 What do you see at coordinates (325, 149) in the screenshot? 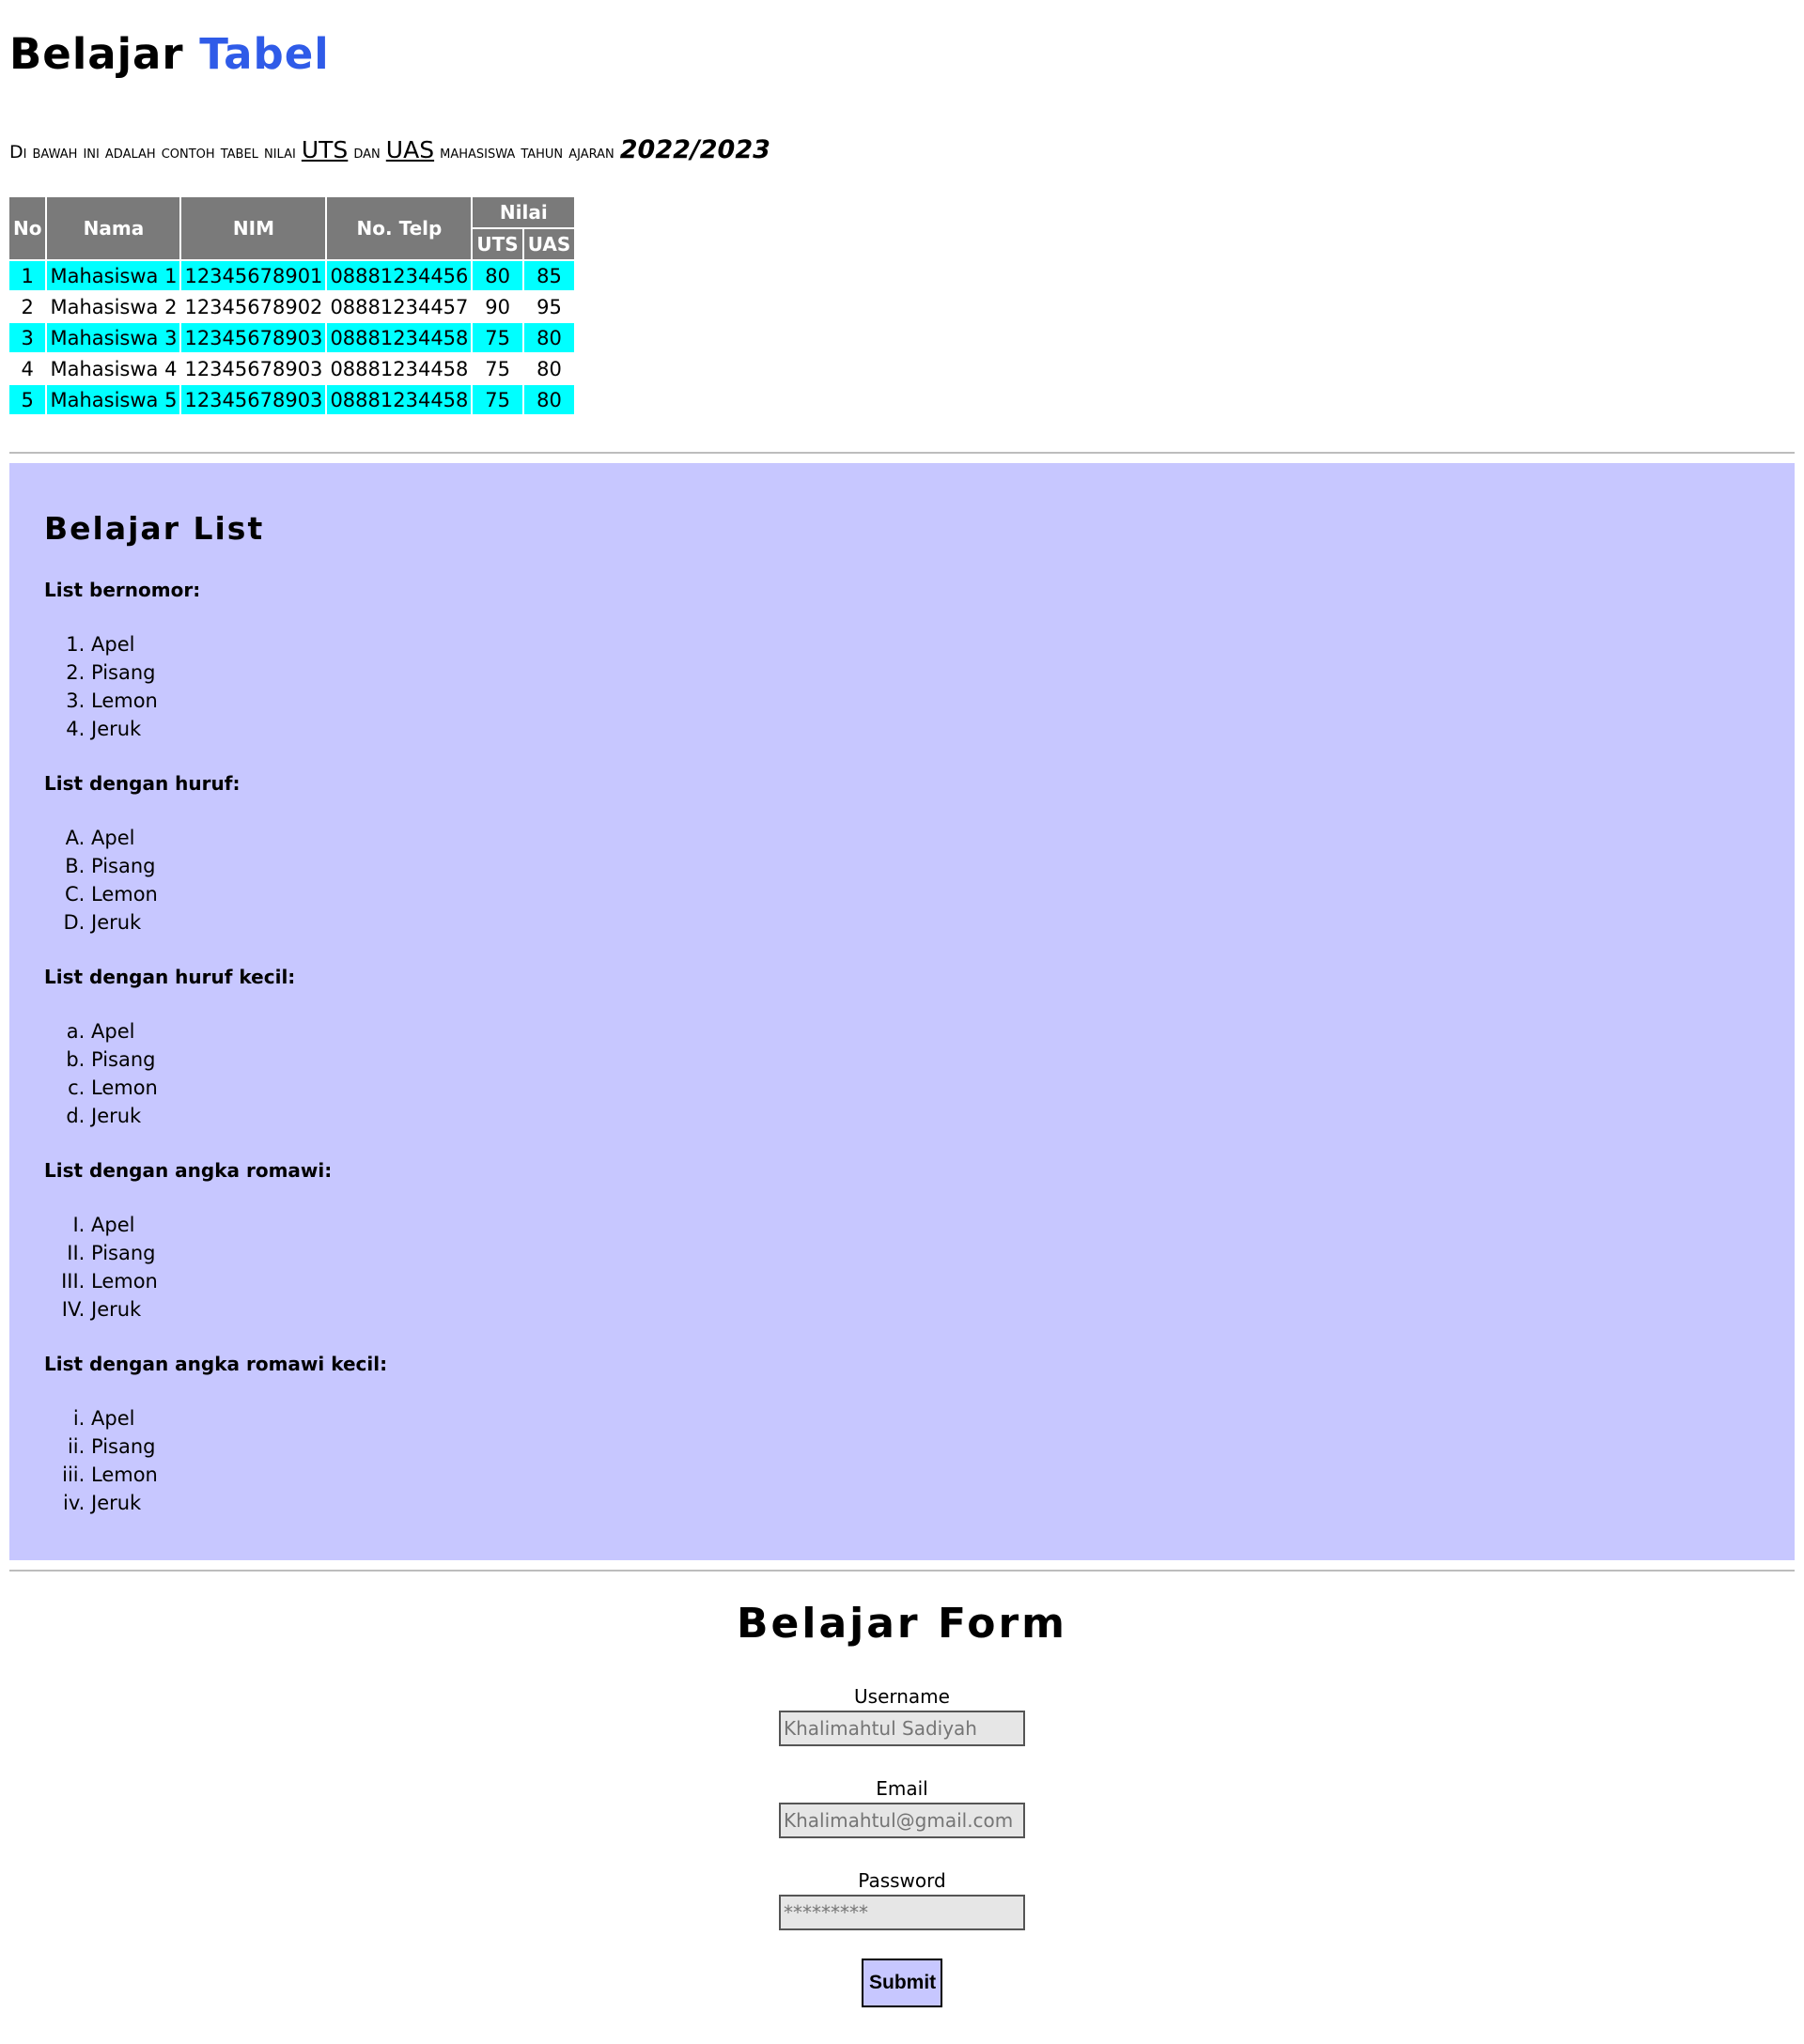
I see `intro-uts: UTS` at bounding box center [325, 149].